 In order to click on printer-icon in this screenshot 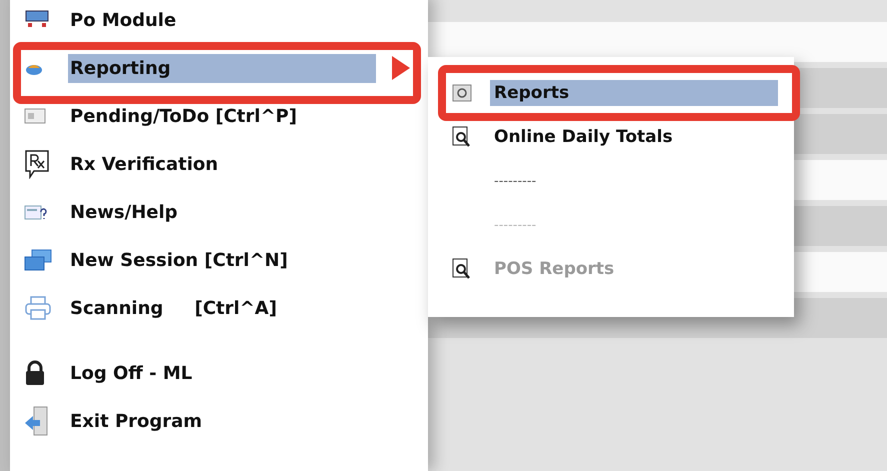, I will do `click(38, 308)`.